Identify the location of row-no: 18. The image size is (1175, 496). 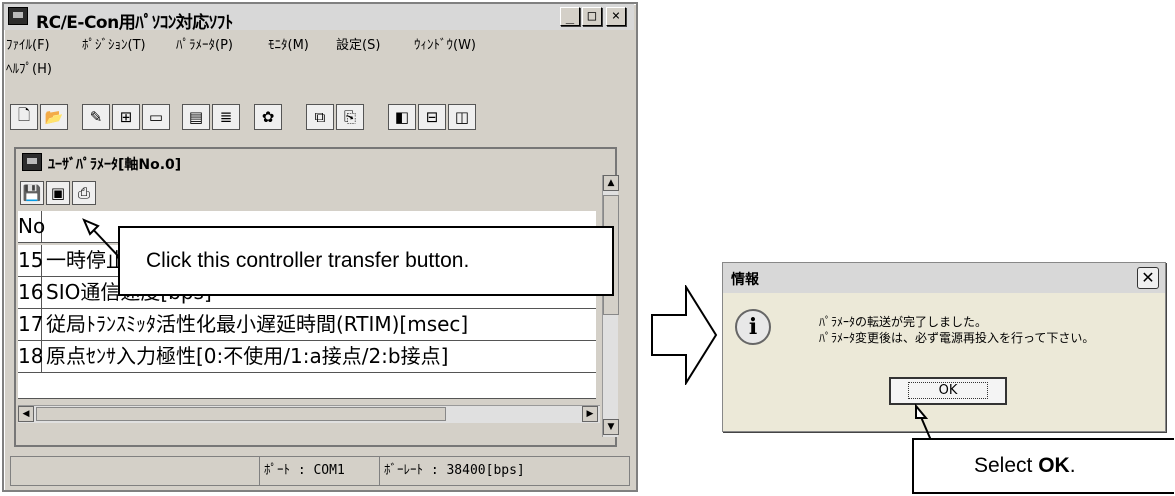
(30, 356).